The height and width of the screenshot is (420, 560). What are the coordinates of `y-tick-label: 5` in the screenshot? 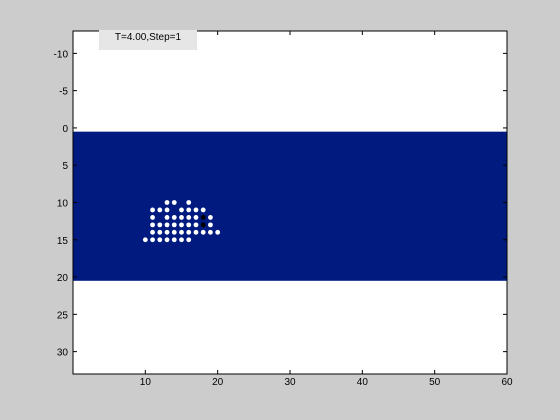 It's located at (65, 166).